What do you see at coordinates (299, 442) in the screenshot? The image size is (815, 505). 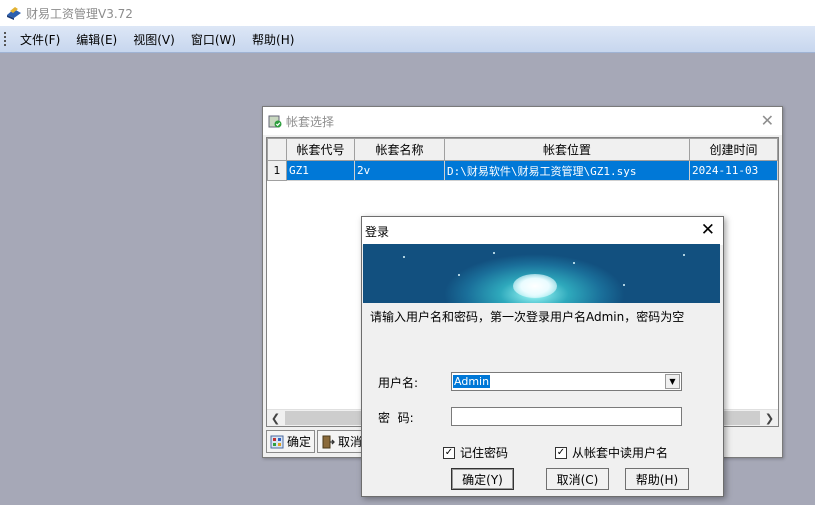 I see `account-ok-label: 确定` at bounding box center [299, 442].